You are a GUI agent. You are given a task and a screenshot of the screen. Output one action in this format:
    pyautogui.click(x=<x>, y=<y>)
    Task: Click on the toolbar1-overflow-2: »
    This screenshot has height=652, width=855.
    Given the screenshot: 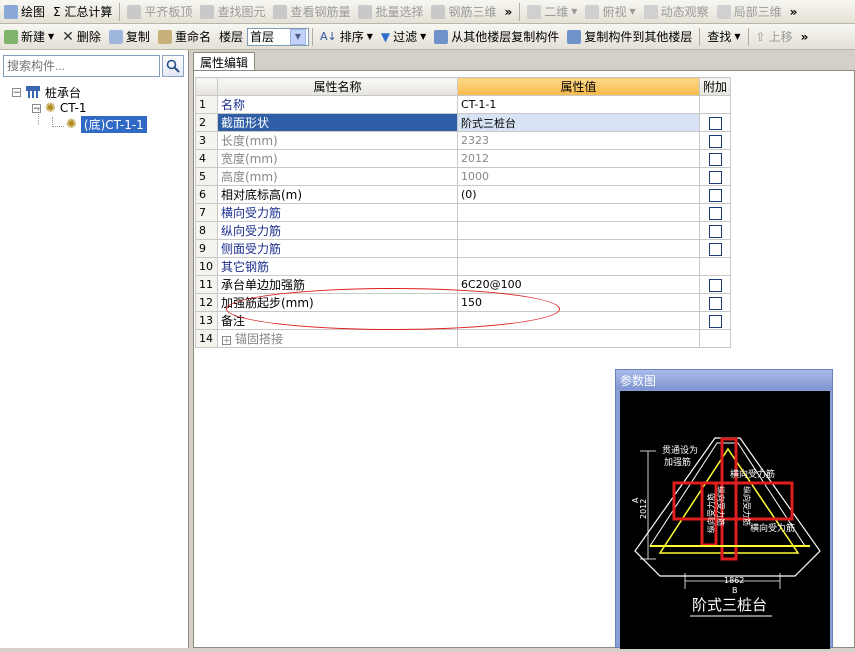 What is the action you would take?
    pyautogui.click(x=794, y=12)
    